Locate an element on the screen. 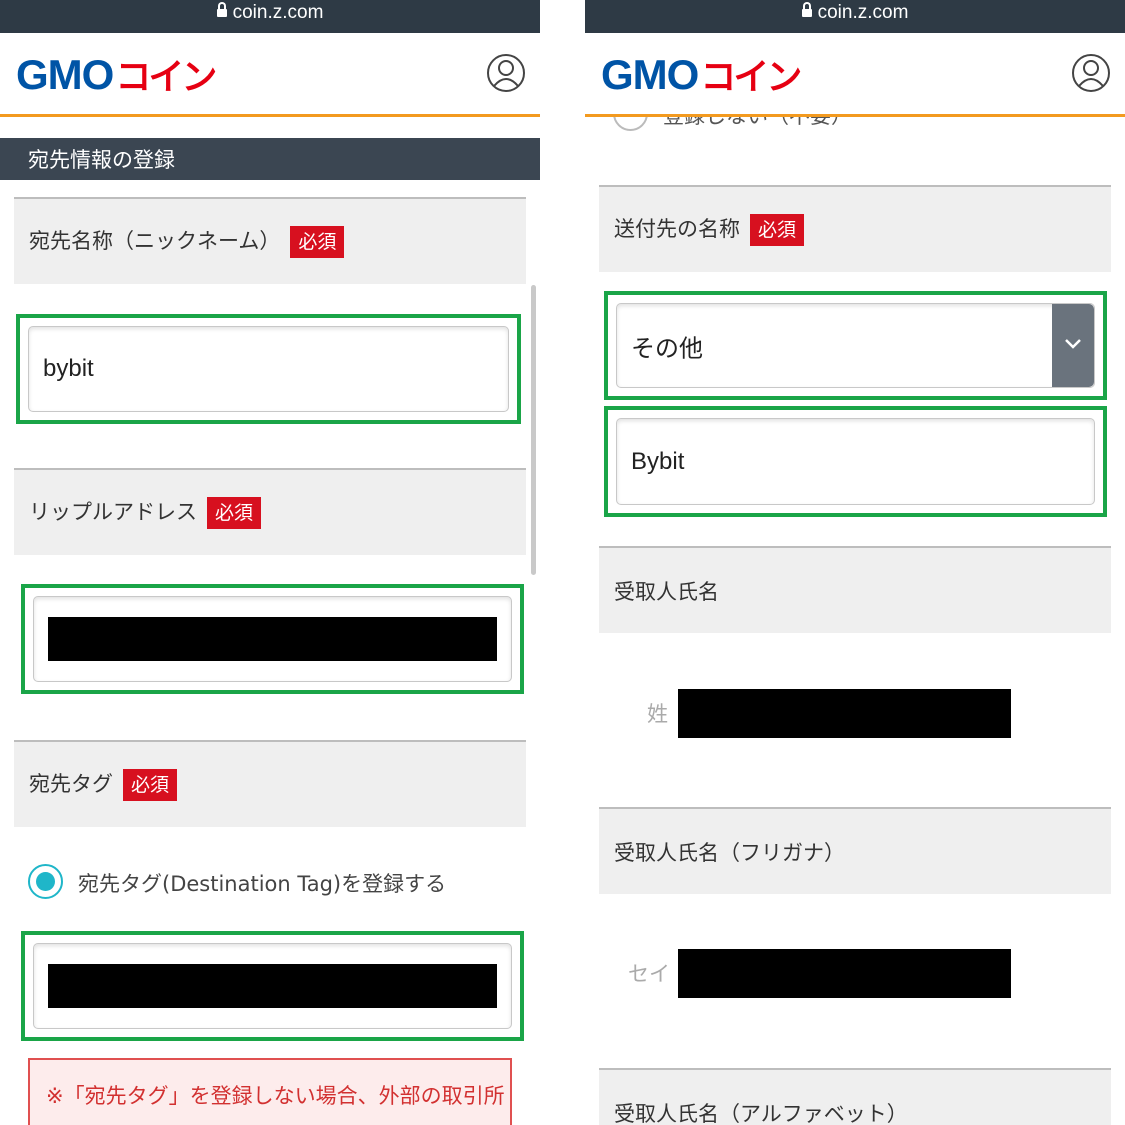 Image resolution: width=1125 pixels, height=1125 pixels. recipient-name-field-header: 送付先の名称 必須 is located at coordinates (855, 228).